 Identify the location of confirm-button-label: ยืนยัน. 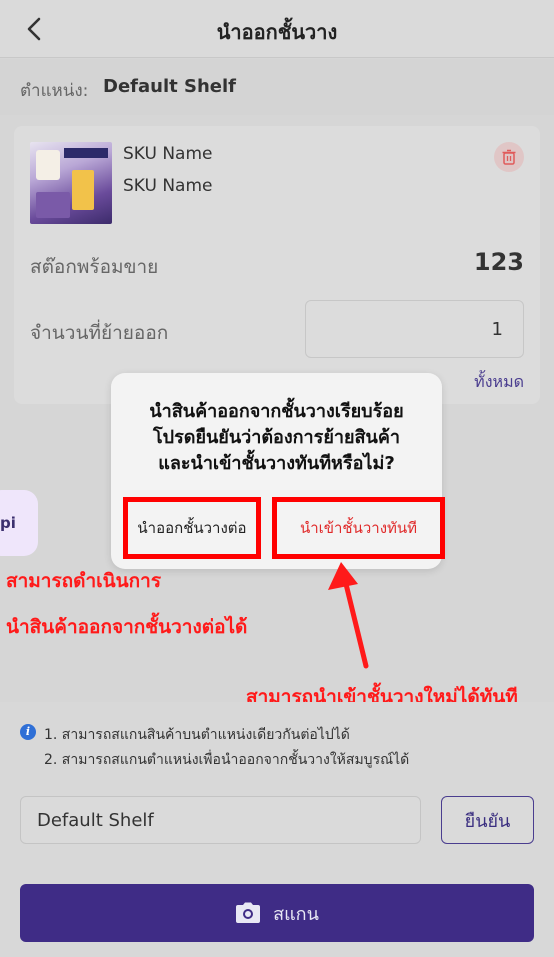
(487, 821).